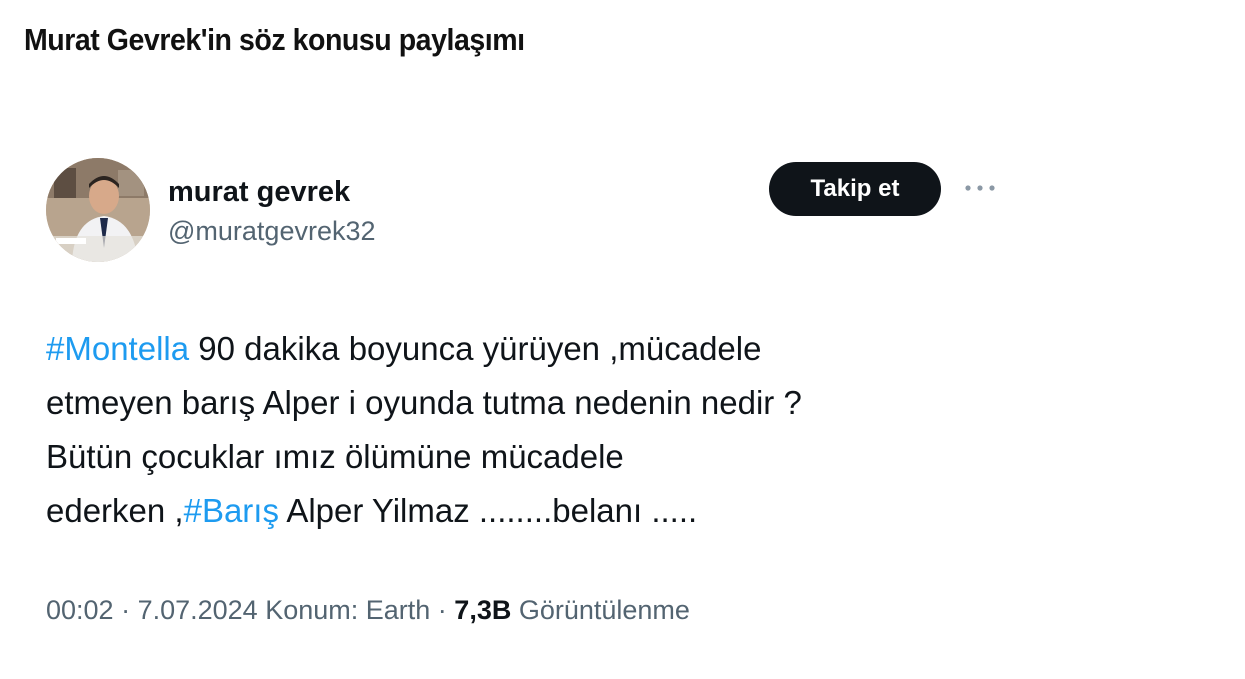 Image resolution: width=1245 pixels, height=679 pixels. Describe the element at coordinates (475, 348) in the screenshot. I see `tweet-text-segment: 90 dakika boyunca yürüyen ,mücadele` at that location.